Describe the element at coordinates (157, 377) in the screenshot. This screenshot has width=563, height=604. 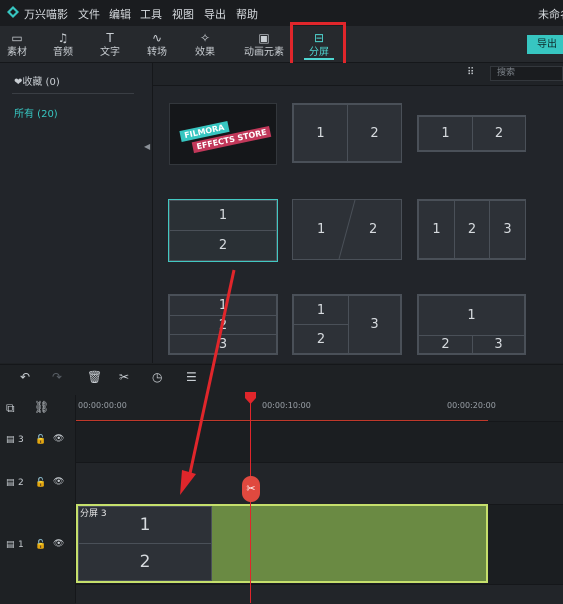
I see `clock-icon: ◷` at that location.